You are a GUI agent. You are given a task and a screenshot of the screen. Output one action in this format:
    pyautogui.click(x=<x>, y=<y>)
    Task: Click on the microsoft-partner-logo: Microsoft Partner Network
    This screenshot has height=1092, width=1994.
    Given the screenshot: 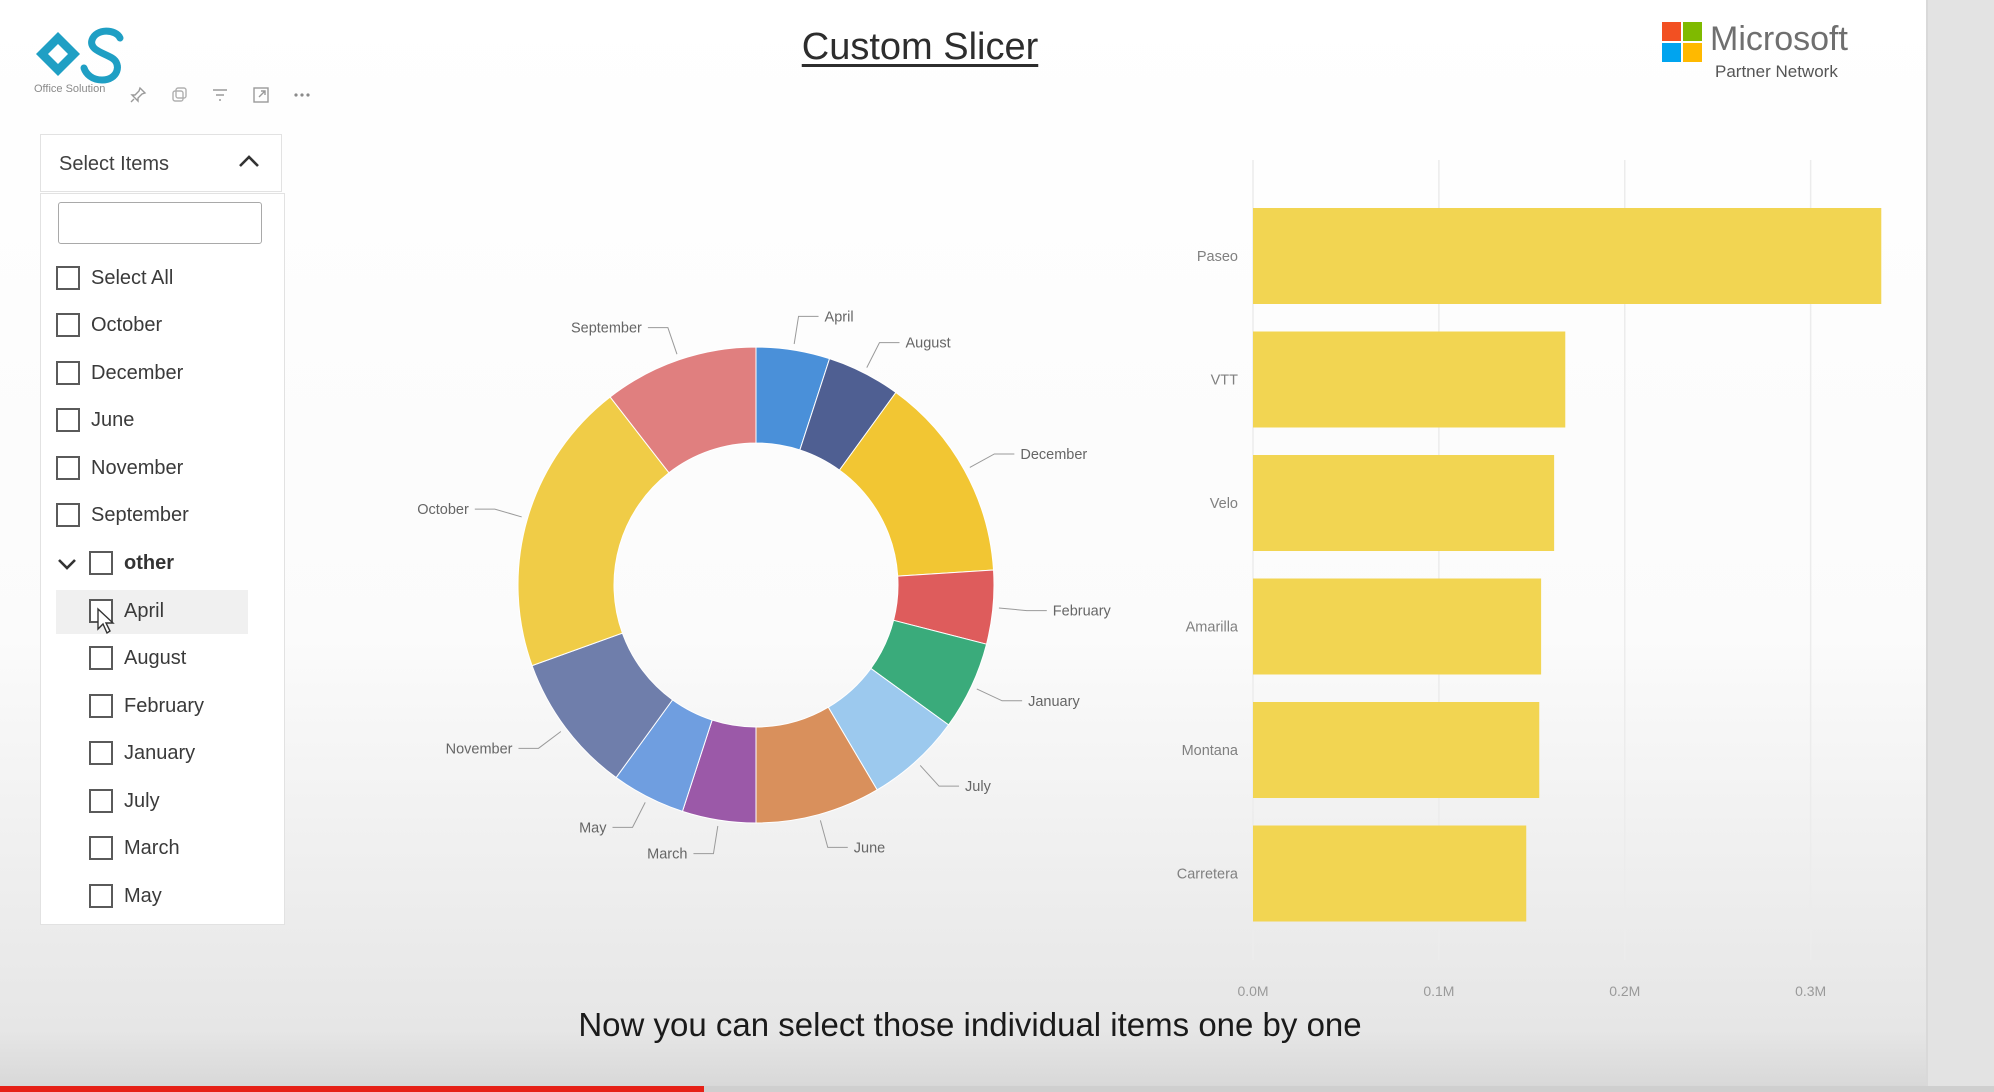 What is the action you would take?
    pyautogui.click(x=1762, y=52)
    